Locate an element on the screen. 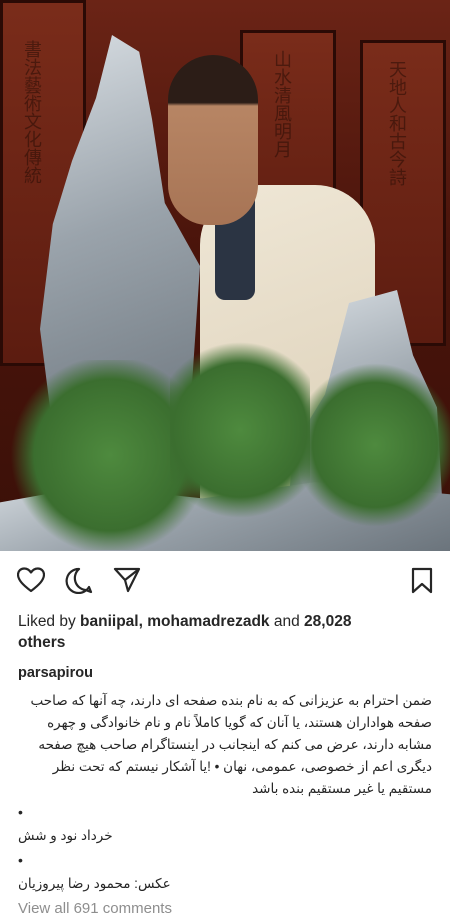 This screenshot has width=450, height=917. person-face is located at coordinates (213, 140).